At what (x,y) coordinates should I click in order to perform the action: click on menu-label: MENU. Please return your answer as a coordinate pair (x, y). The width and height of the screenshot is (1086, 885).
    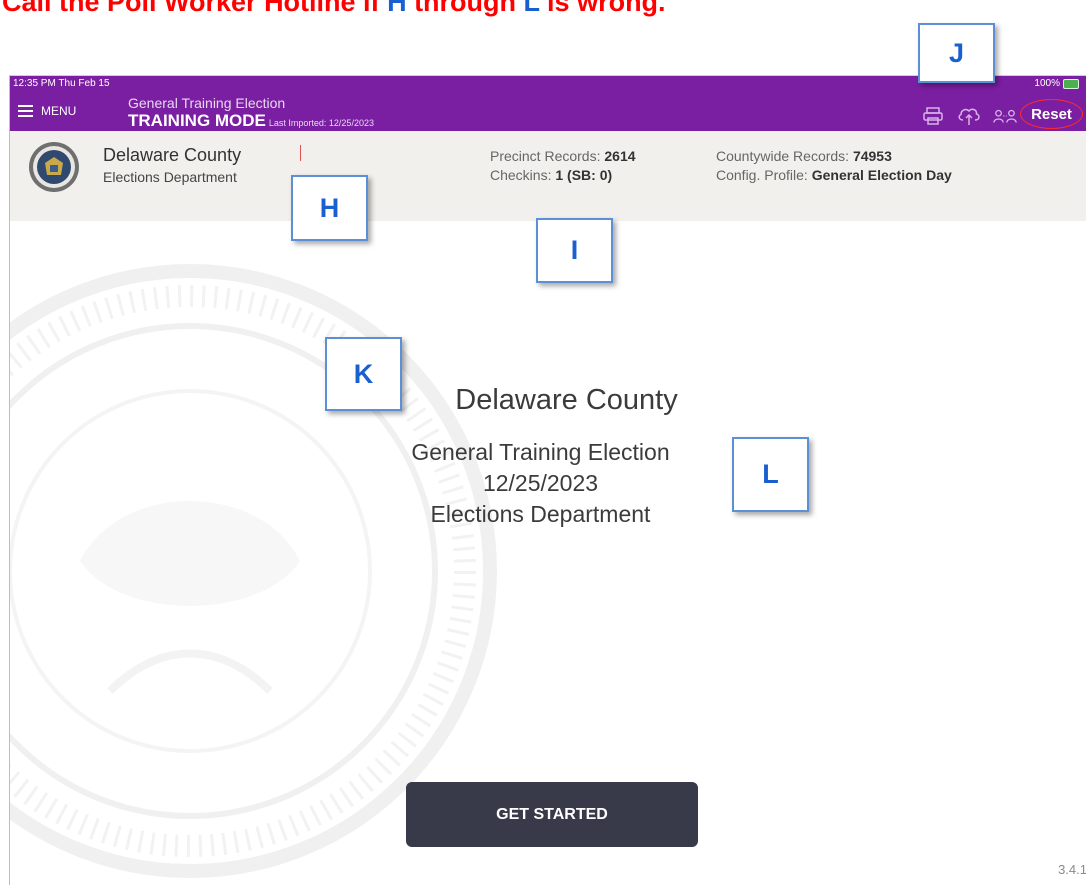
    Looking at the image, I should click on (59, 111).